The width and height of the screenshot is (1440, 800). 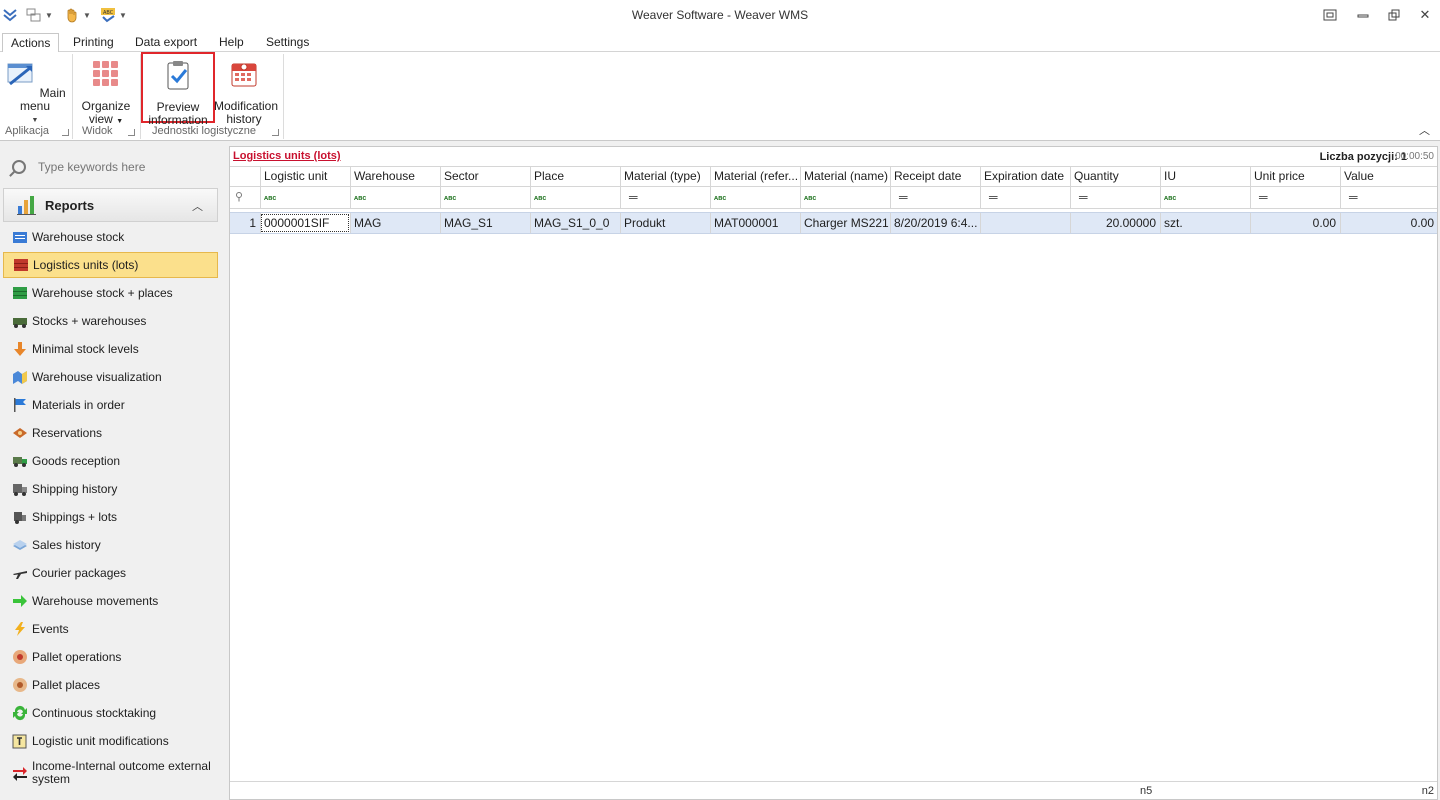 I want to click on tab-printing: Printing, so click(x=93, y=43).